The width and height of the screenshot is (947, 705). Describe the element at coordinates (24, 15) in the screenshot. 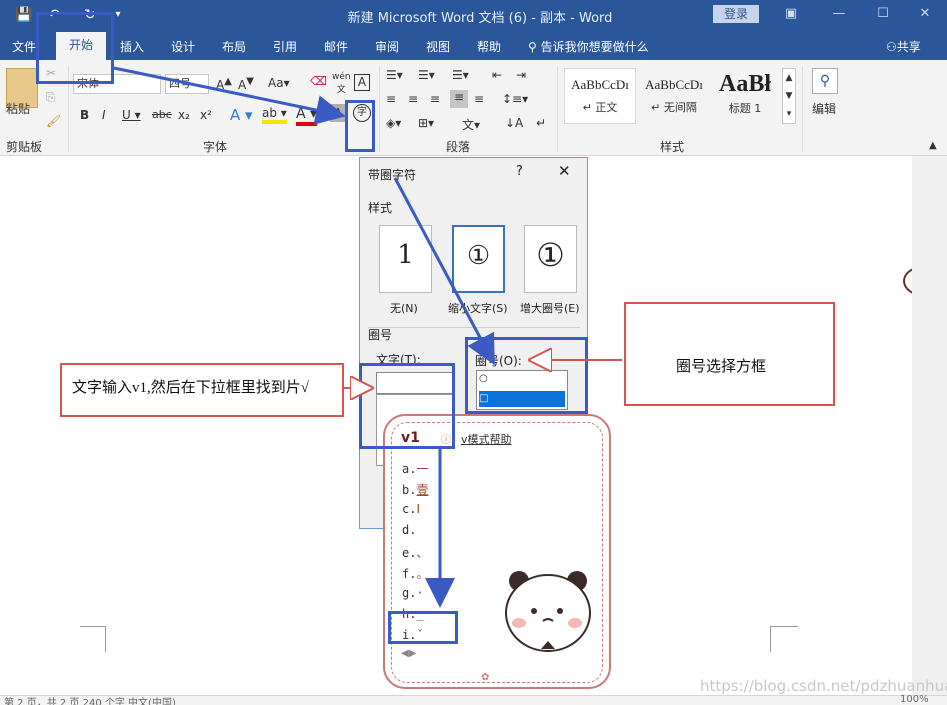

I see `save-icon: 💾` at that location.